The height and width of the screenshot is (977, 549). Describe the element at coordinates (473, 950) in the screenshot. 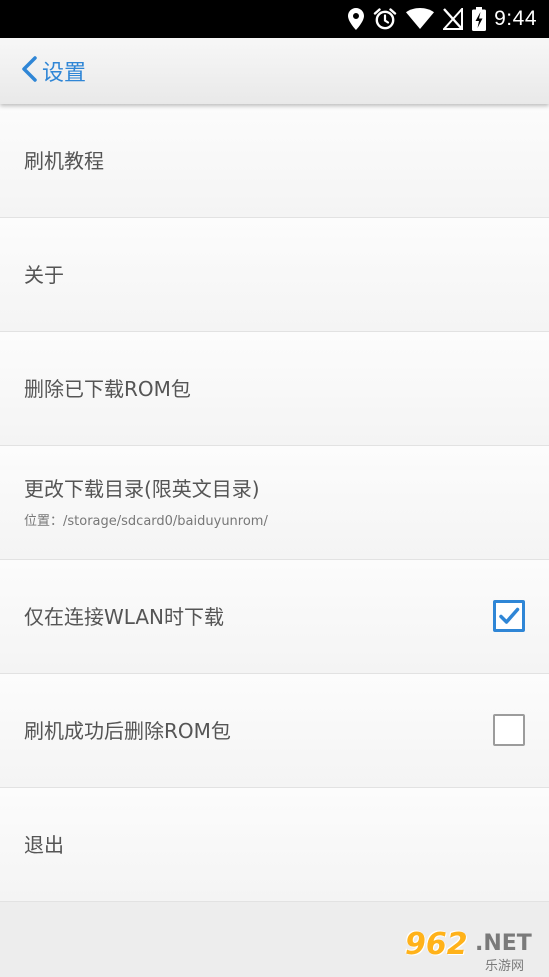

I see `watermark-logo: 962 .NET 乐游网` at that location.